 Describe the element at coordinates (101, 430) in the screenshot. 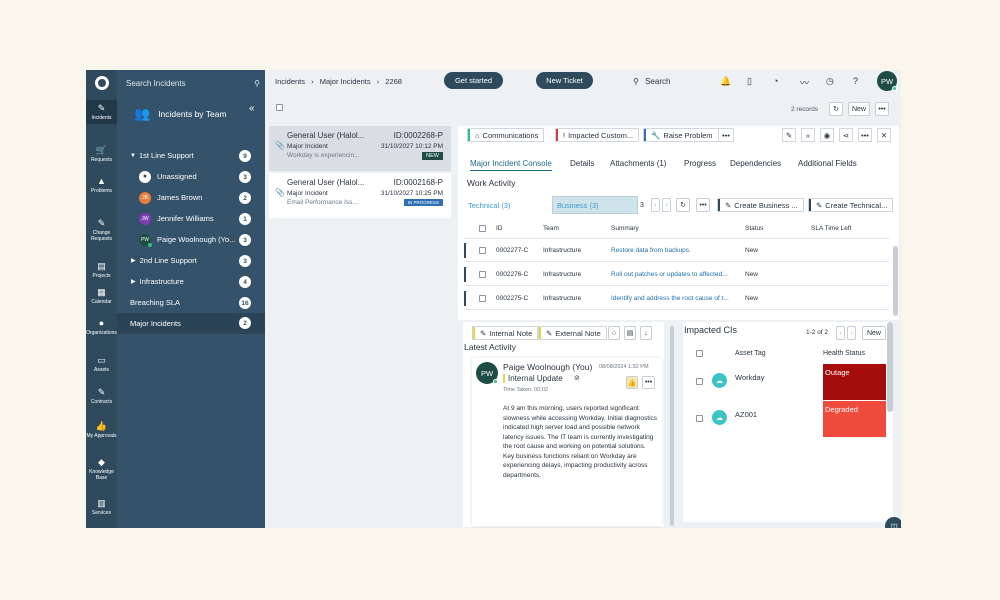

I see `rail-item-my-approvals: 👍 My Approvals` at that location.